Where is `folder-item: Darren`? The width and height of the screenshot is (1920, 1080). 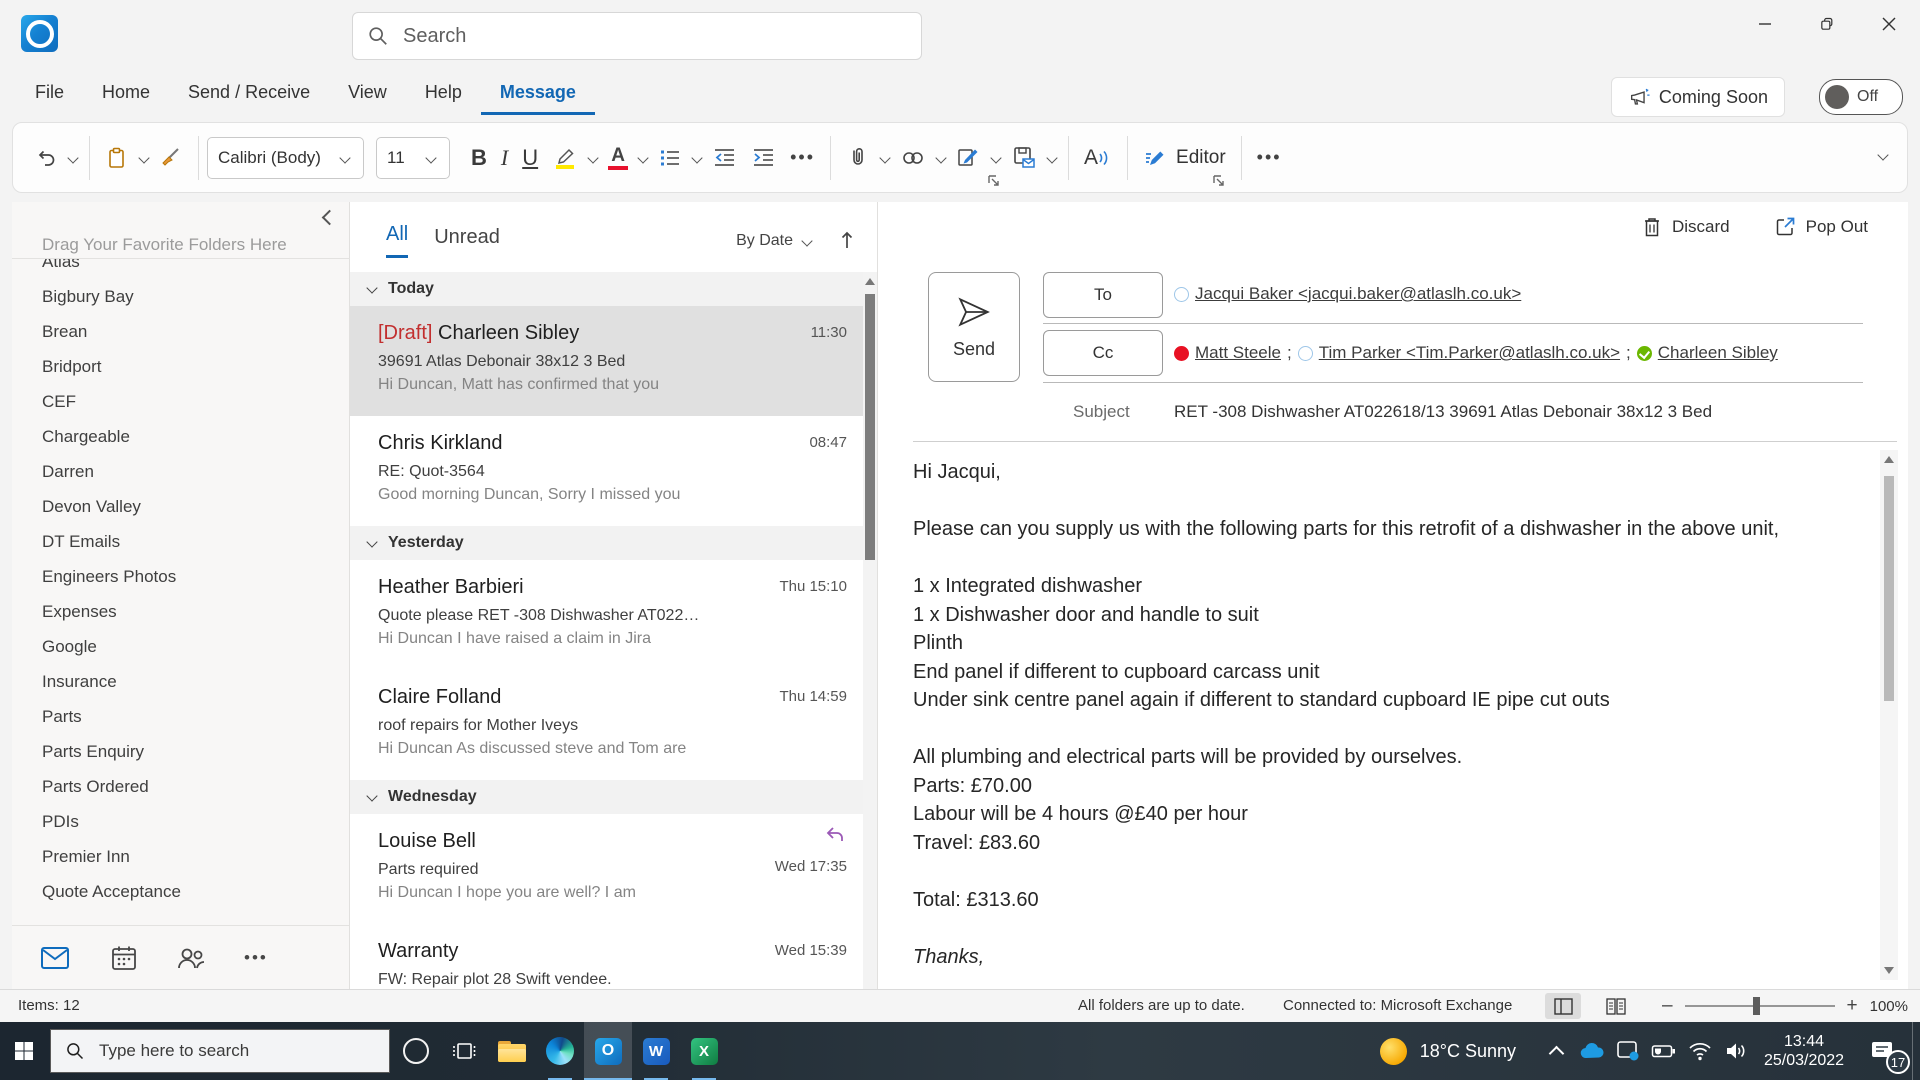
folder-item: Darren is located at coordinates (181, 471).